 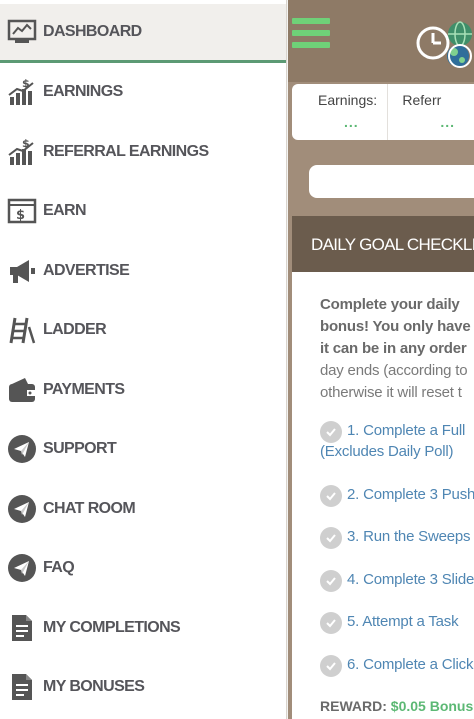 I want to click on checklist-task: 3. Run the Sweeps, so click(x=395, y=537).